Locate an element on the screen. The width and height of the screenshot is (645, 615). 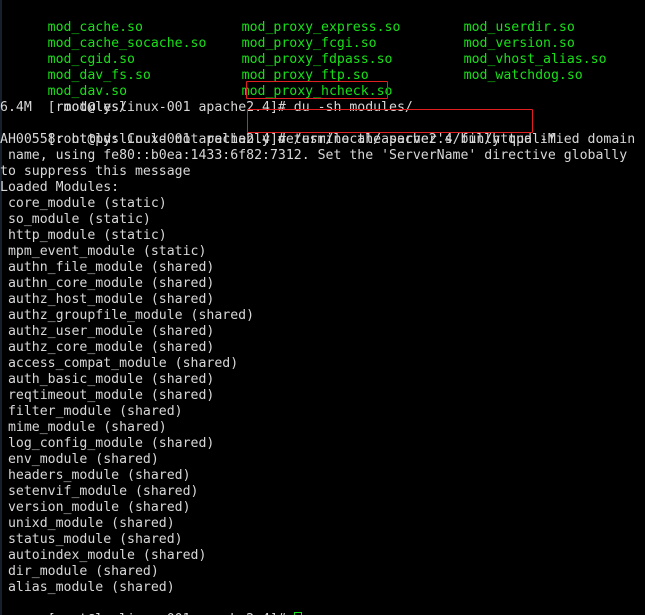
loaded-module-item: http_module (static) is located at coordinates (83, 235).